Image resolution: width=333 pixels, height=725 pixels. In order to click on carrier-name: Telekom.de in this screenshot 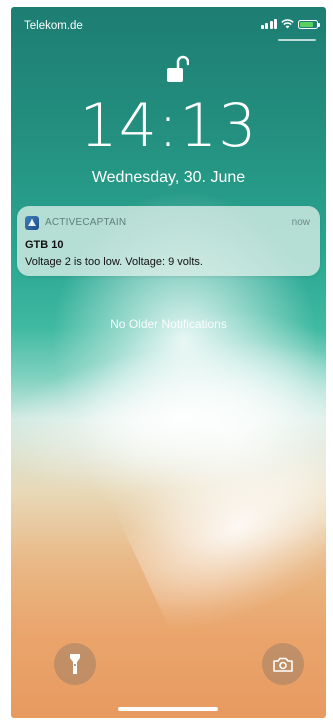, I will do `click(53, 26)`.